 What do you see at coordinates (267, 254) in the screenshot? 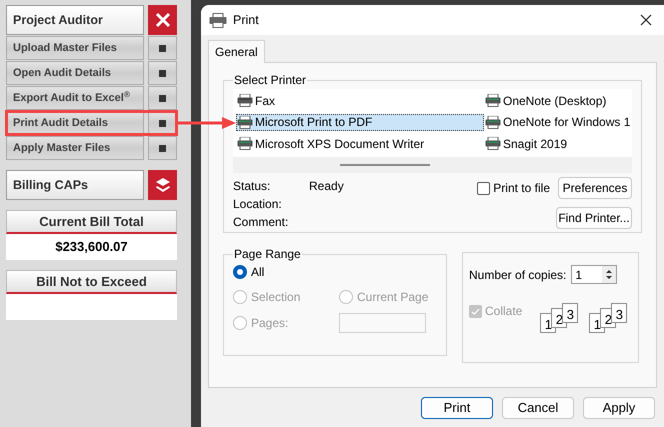
I see `group-label: Page Range` at bounding box center [267, 254].